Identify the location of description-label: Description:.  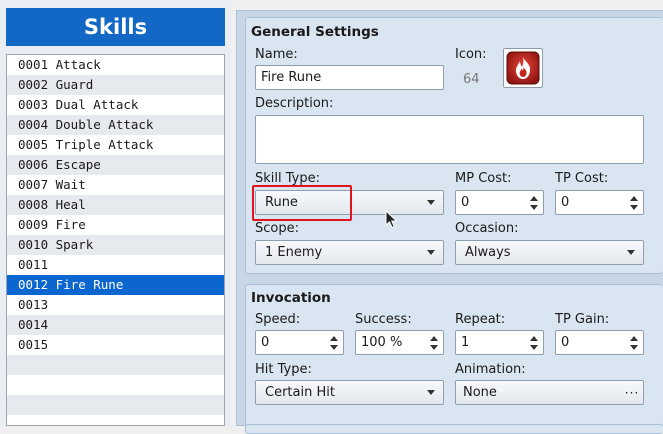
(294, 103).